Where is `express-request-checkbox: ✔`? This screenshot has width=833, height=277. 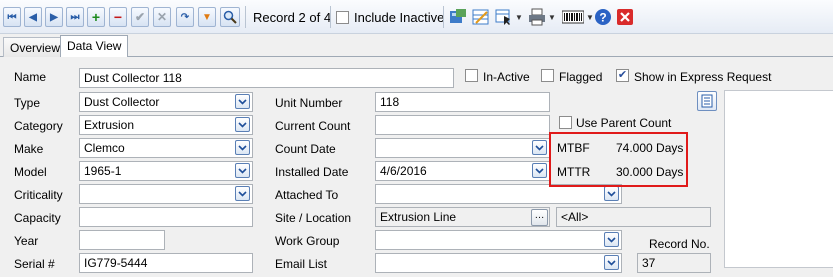 express-request-checkbox: ✔ is located at coordinates (622, 75).